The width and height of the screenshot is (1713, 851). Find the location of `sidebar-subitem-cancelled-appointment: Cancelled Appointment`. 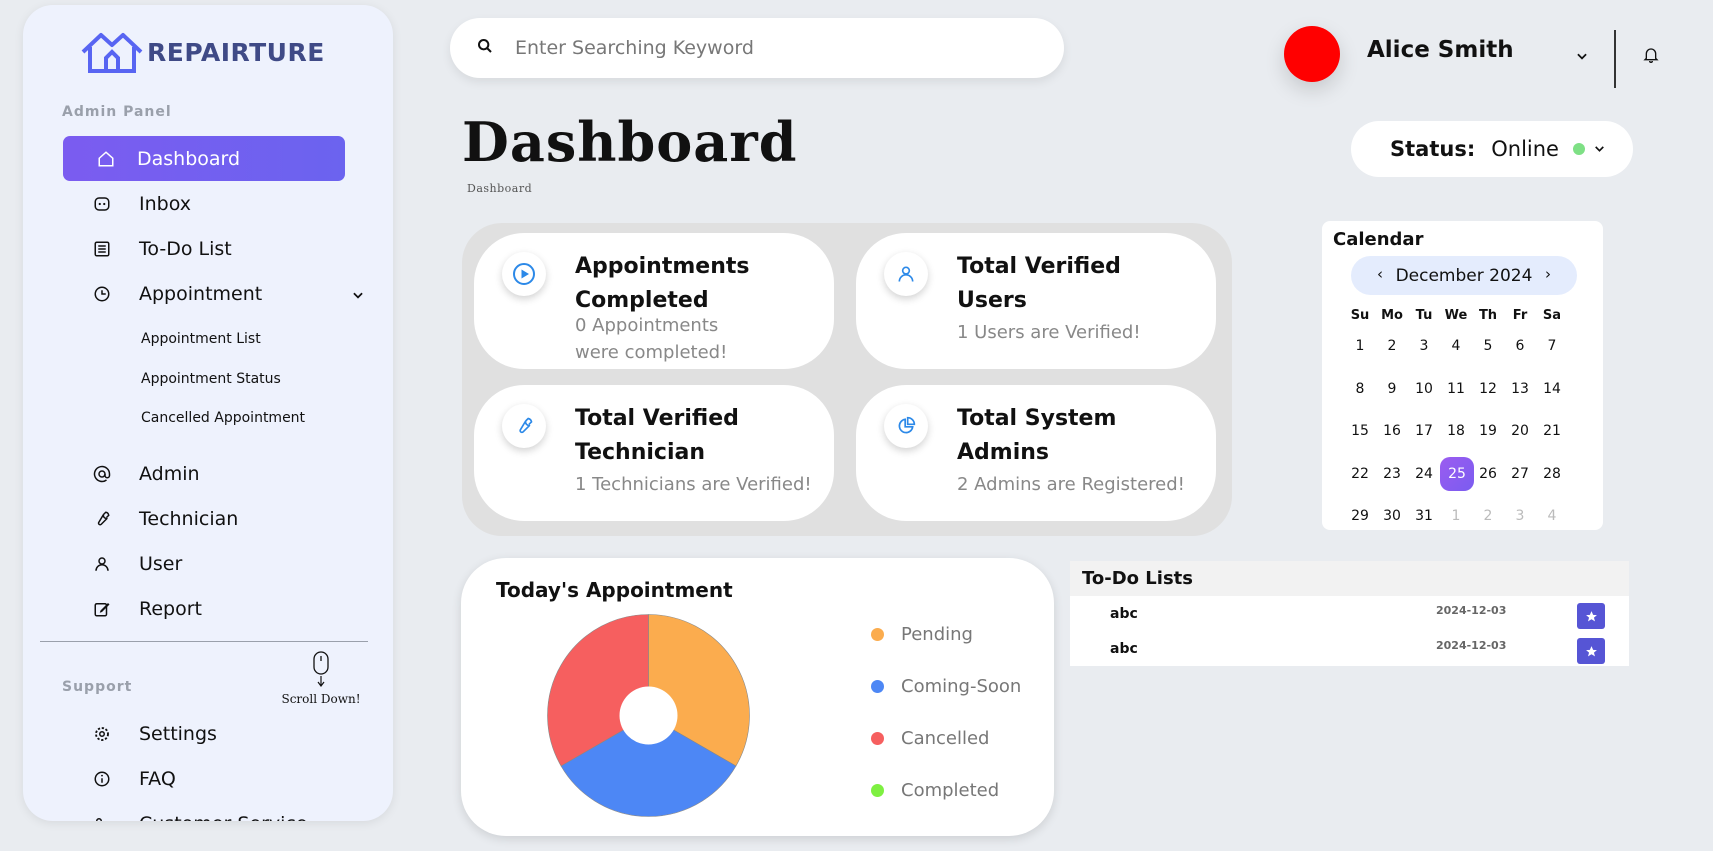

sidebar-subitem-cancelled-appointment: Cancelled Appointment is located at coordinates (223, 418).